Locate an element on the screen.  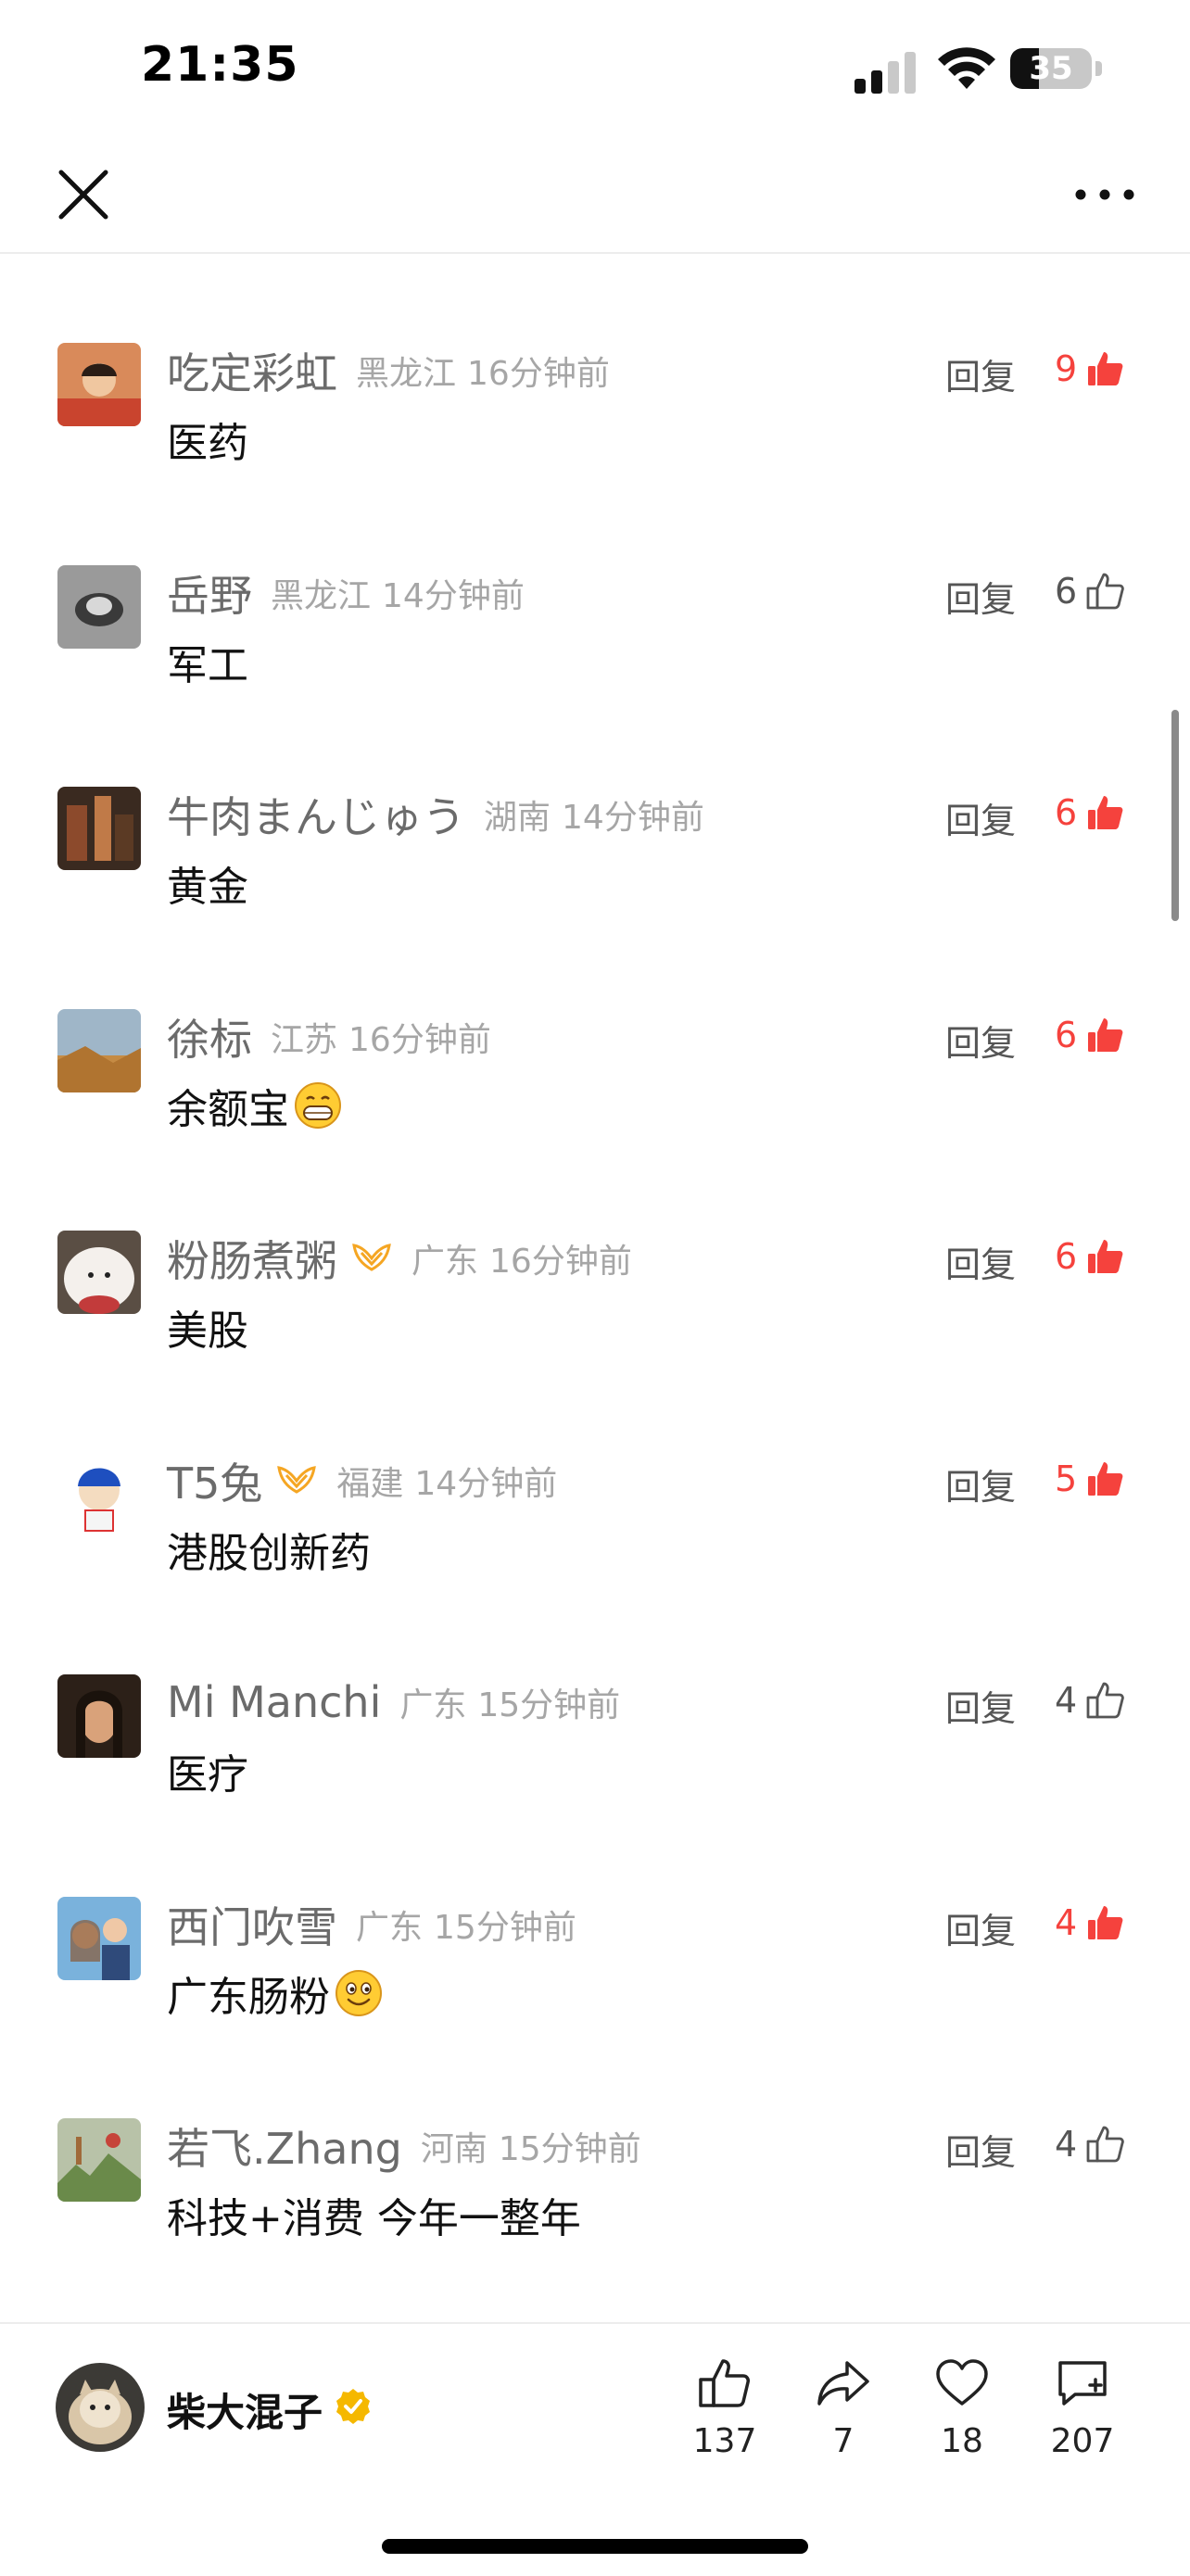
comment-item: 吃定彩虹 黑龙江 16分钟前 医药 回复 9 is located at coordinates (595, 365).